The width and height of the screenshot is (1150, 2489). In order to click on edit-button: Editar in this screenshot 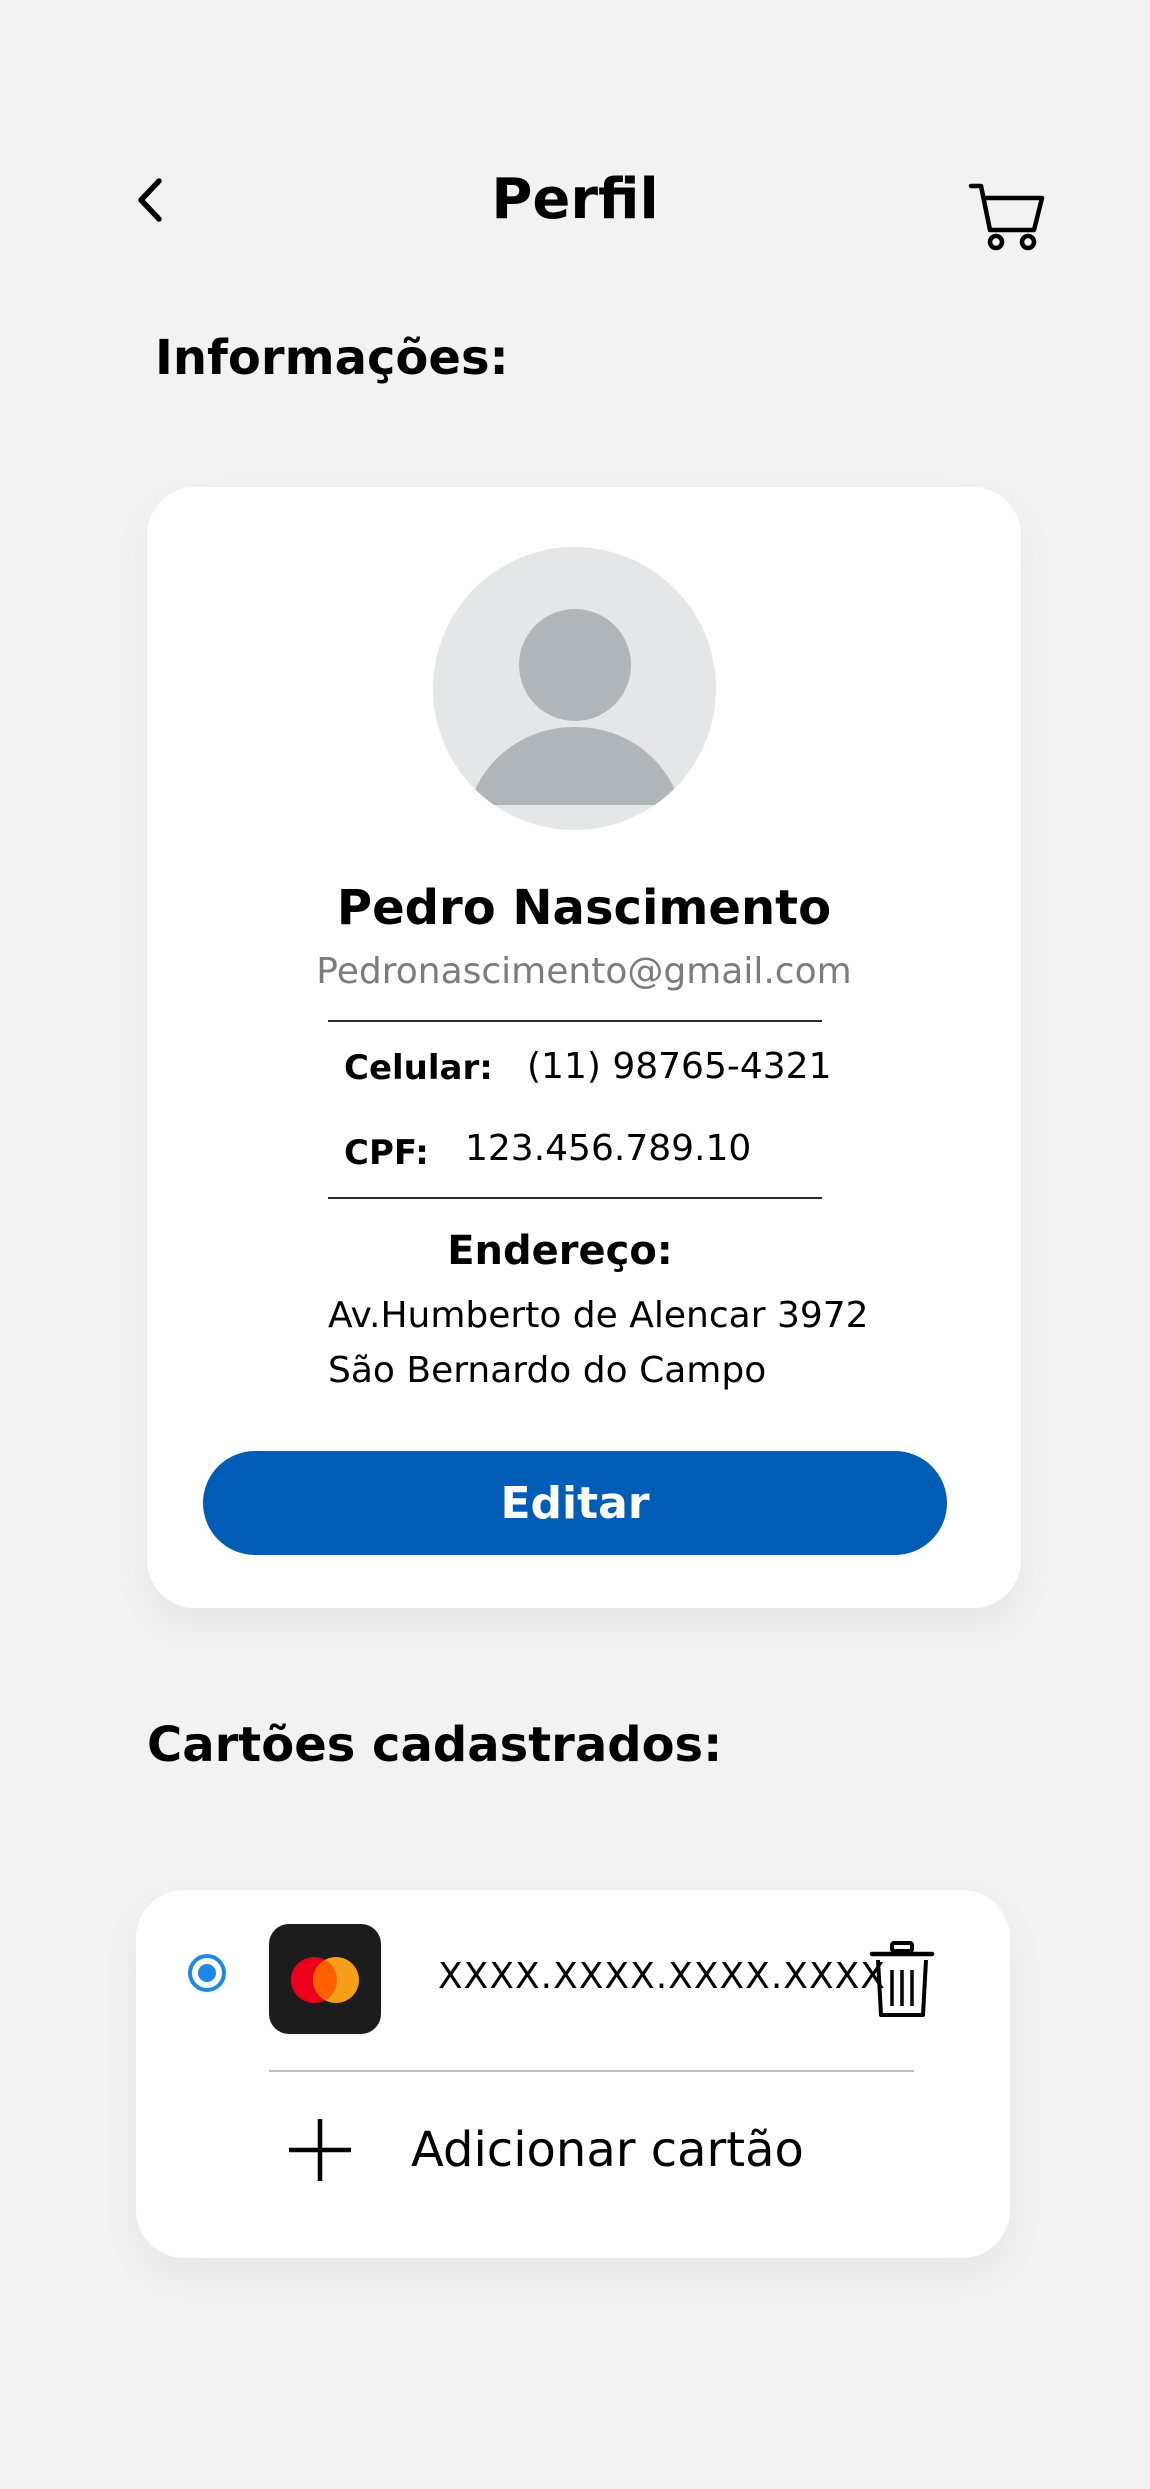, I will do `click(575, 1503)`.